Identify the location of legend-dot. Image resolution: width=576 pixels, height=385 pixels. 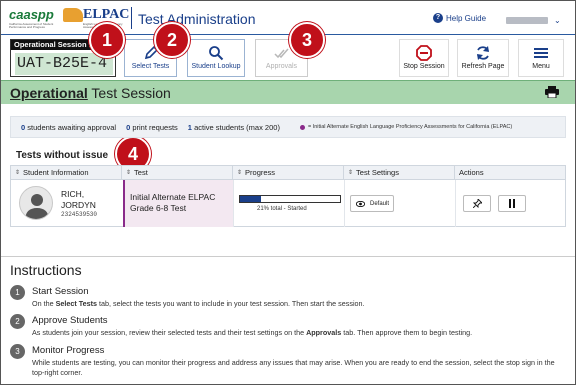
(302, 127).